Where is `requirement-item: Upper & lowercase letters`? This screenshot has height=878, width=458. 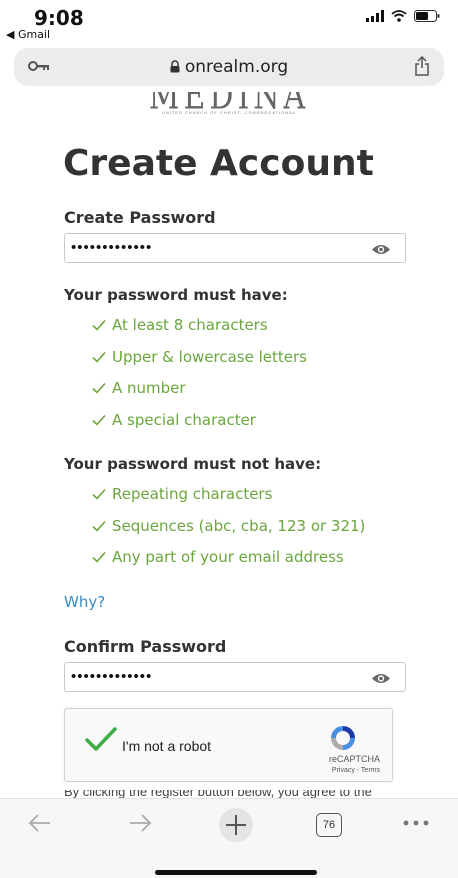 requirement-item: Upper & lowercase letters is located at coordinates (199, 364).